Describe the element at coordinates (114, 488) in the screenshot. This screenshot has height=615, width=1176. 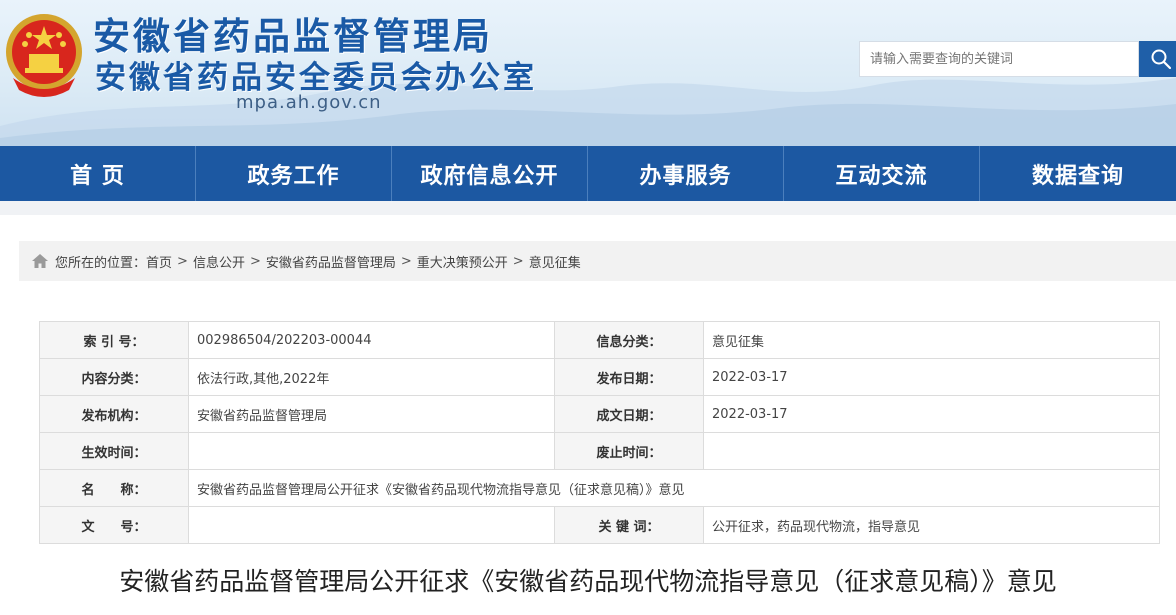
I see `document-name-label: 名 称：` at that location.